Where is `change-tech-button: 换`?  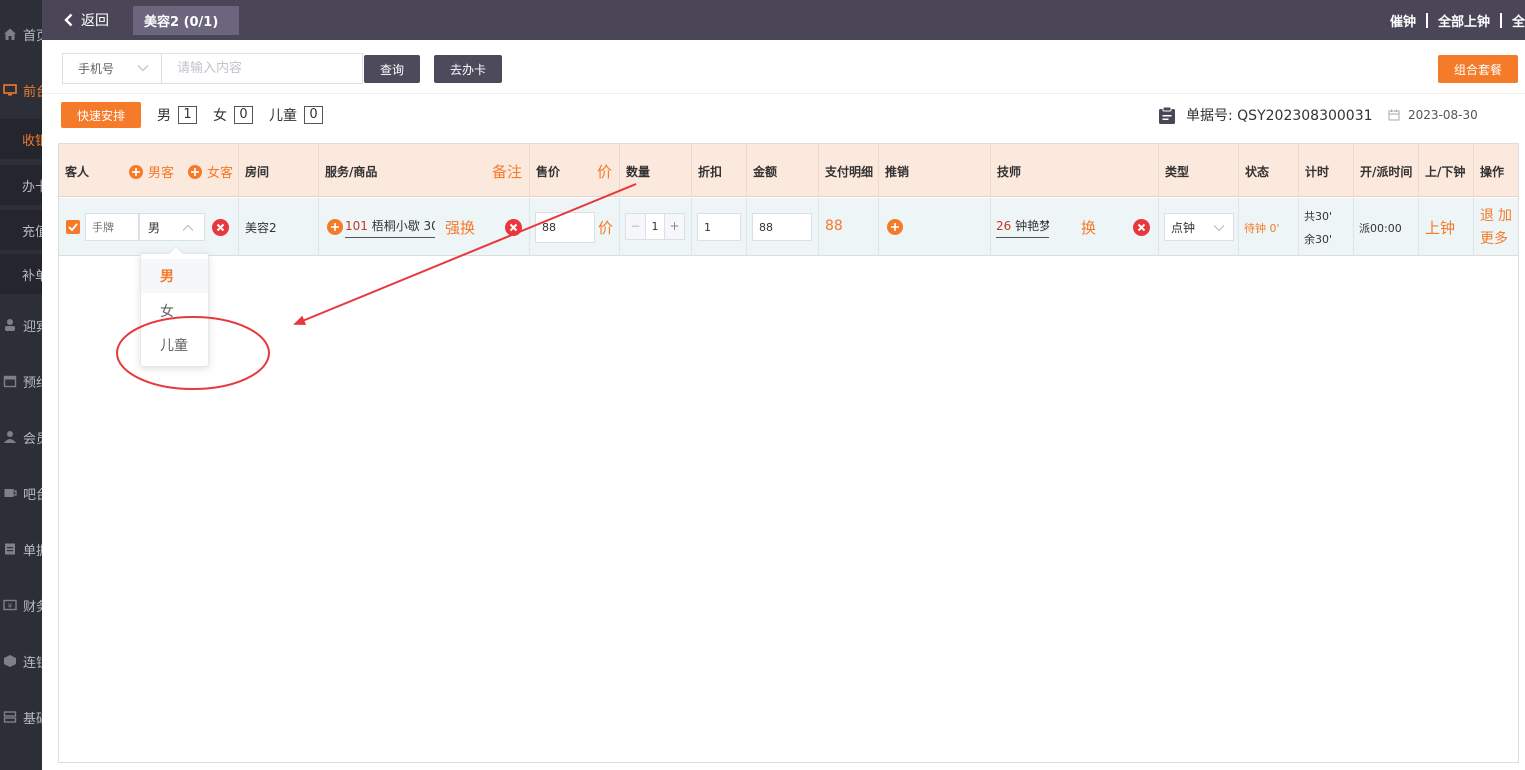 change-tech-button: 换 is located at coordinates (1088, 227).